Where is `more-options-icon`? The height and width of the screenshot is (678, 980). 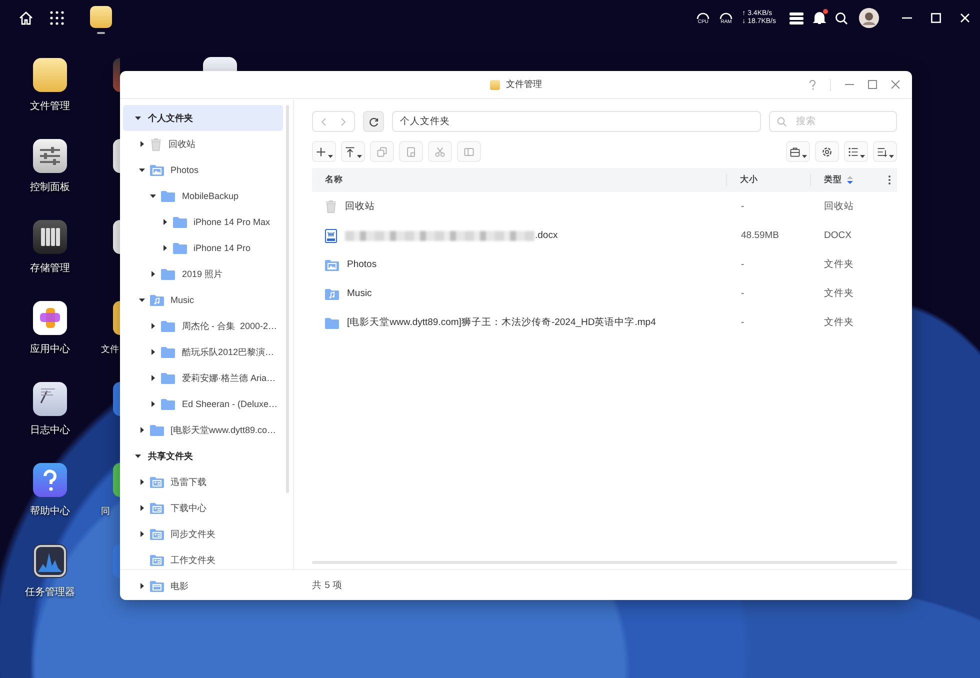
more-options-icon is located at coordinates (889, 180).